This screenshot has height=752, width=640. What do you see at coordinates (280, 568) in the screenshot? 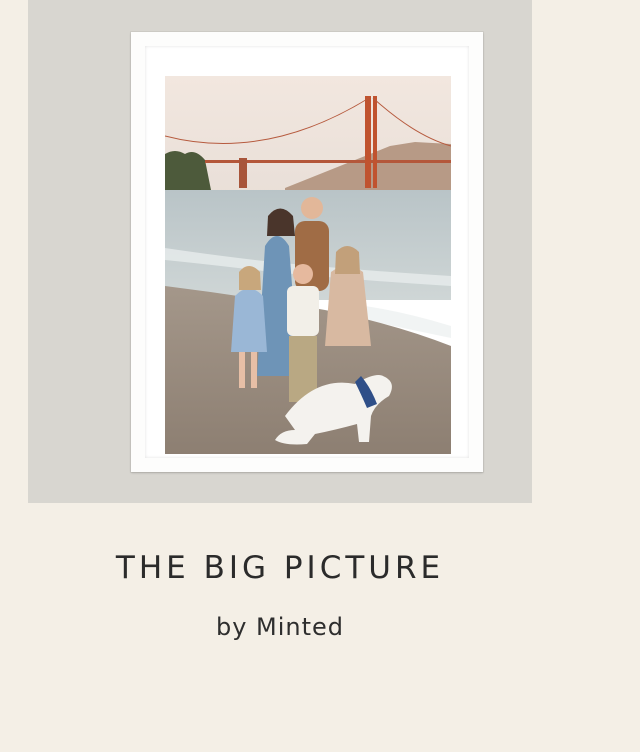
I see `product-title: THE BIG PICTURE` at bounding box center [280, 568].